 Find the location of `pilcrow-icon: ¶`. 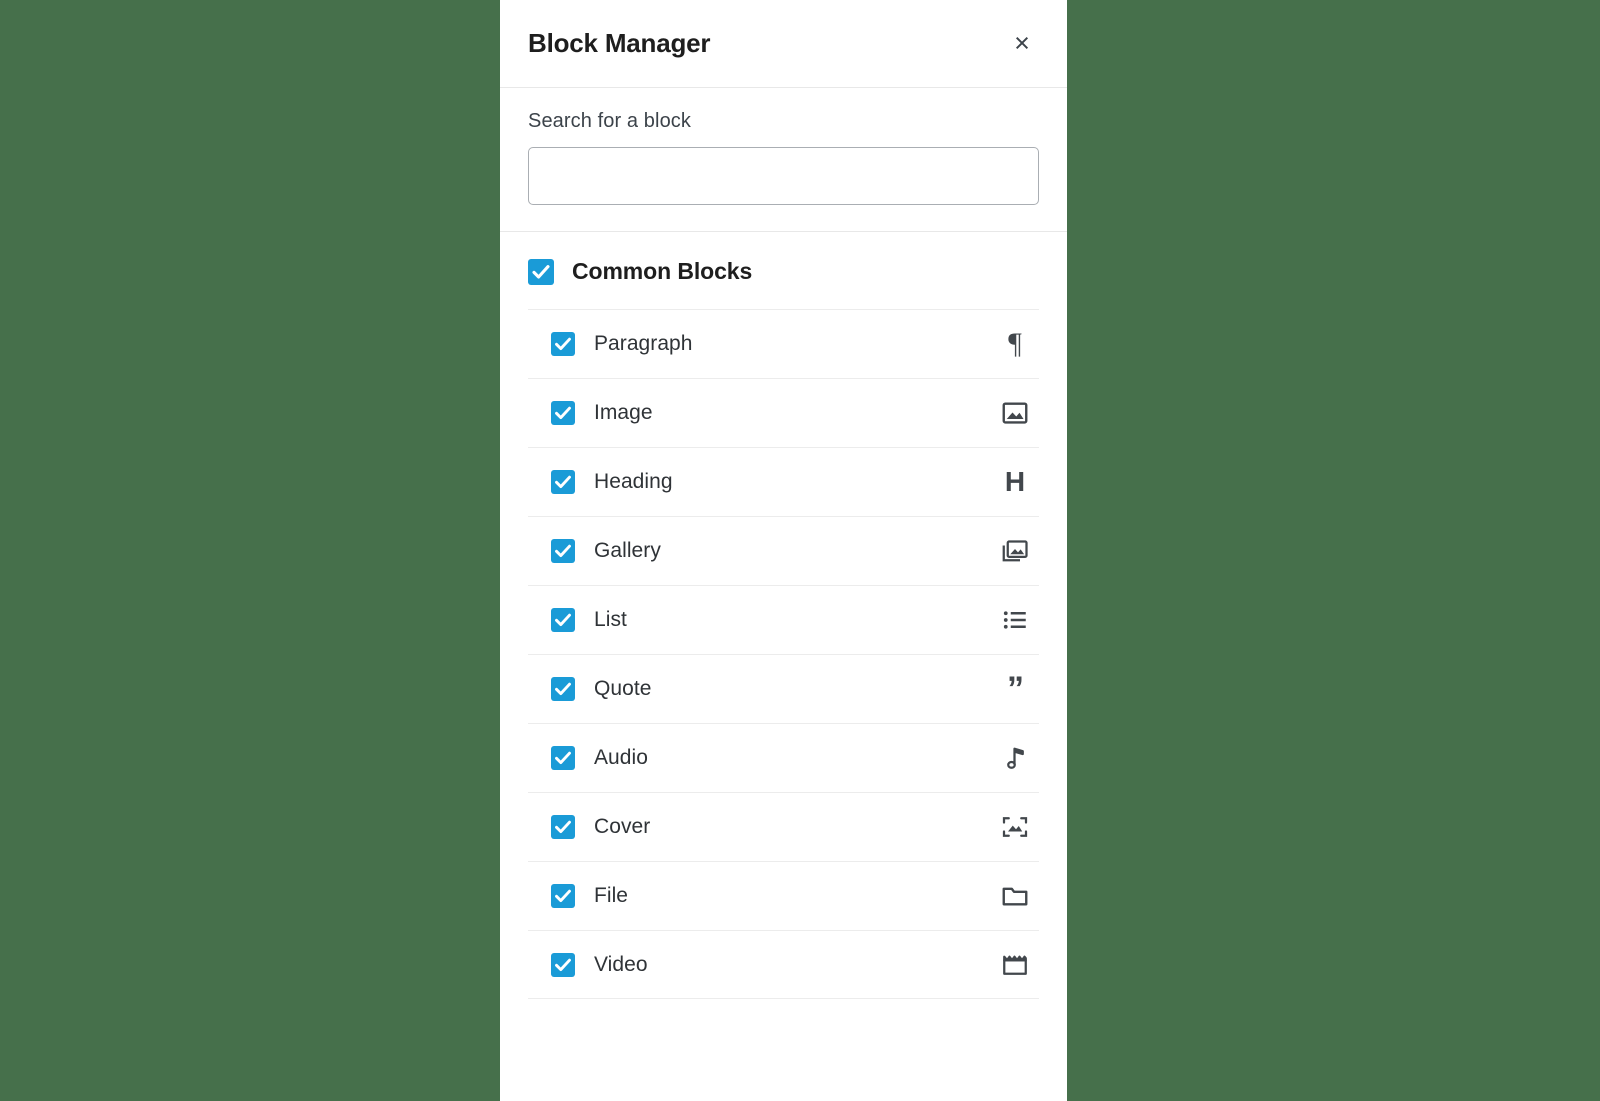

pilcrow-icon: ¶ is located at coordinates (1015, 343).